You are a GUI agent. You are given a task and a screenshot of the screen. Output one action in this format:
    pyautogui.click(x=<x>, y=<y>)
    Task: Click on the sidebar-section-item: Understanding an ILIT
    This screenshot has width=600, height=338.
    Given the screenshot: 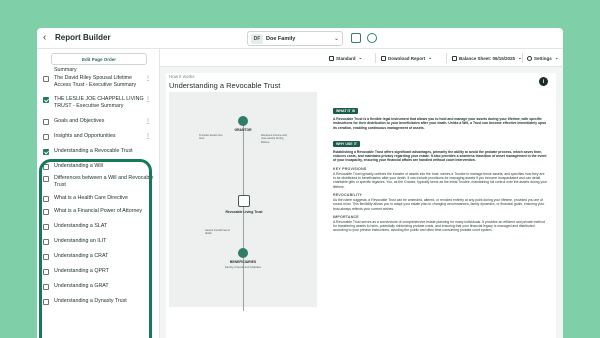 What is the action you would take?
    pyautogui.click(x=99, y=241)
    